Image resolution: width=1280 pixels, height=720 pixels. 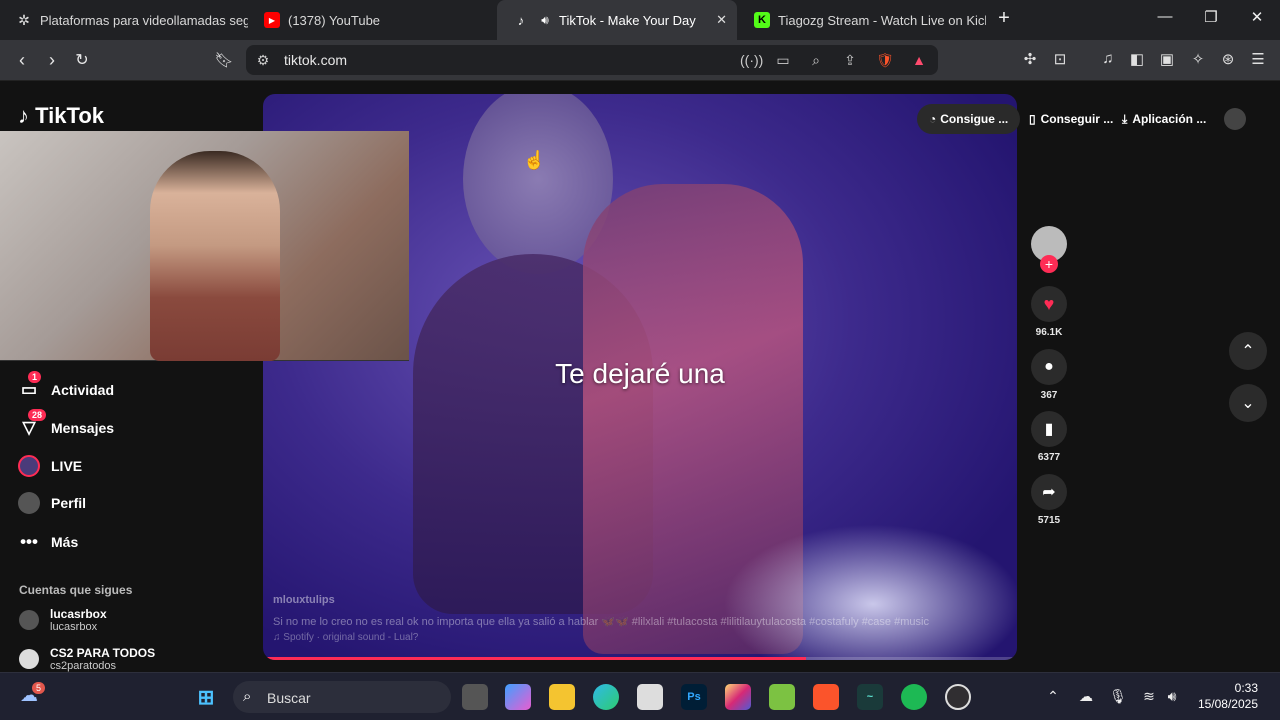 I want to click on clock-time: 0:33, so click(x=1246, y=688).